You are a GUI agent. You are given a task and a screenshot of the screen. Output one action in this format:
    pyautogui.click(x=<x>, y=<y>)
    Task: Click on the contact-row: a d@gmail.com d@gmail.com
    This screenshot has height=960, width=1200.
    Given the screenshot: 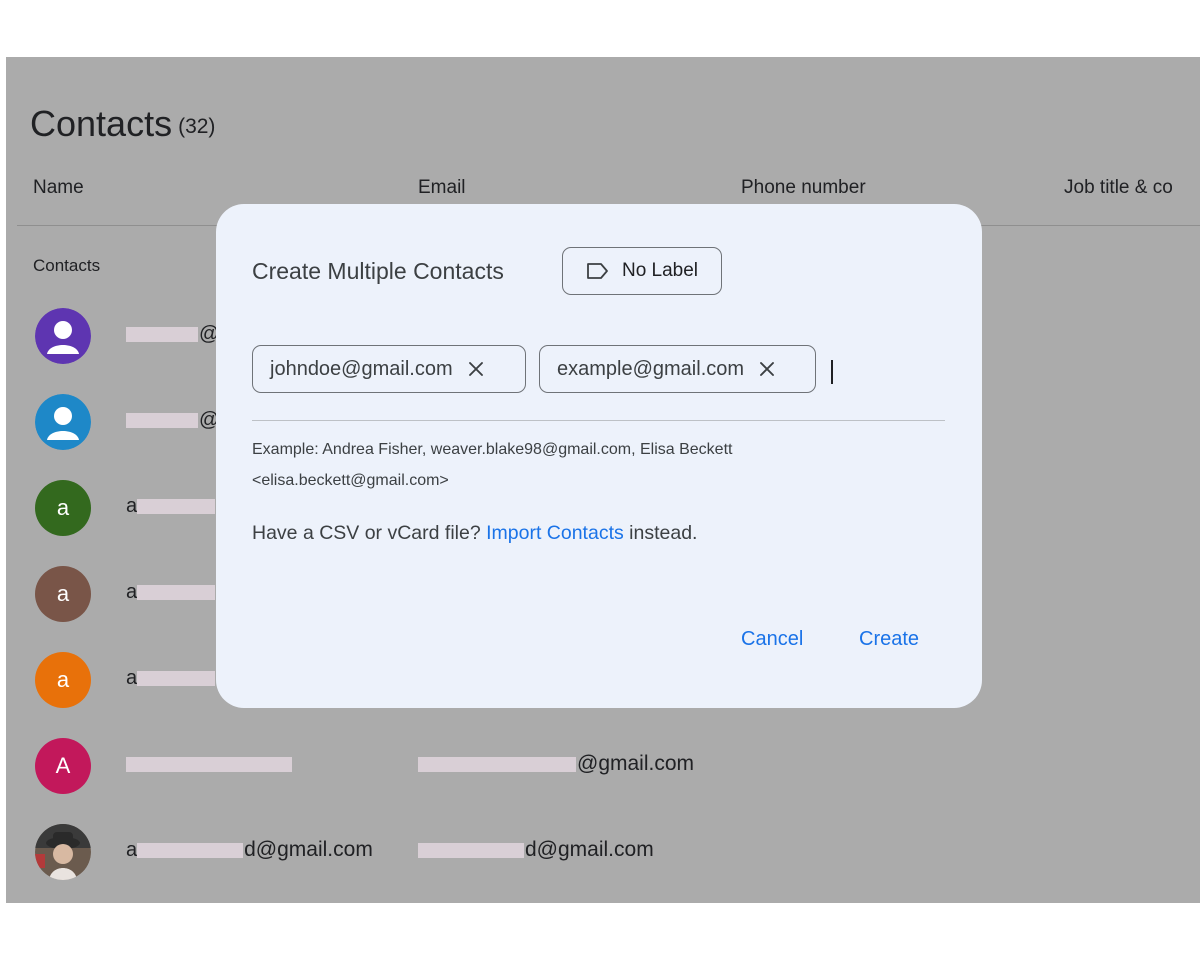 What is the action you would take?
    pyautogui.click(x=603, y=854)
    